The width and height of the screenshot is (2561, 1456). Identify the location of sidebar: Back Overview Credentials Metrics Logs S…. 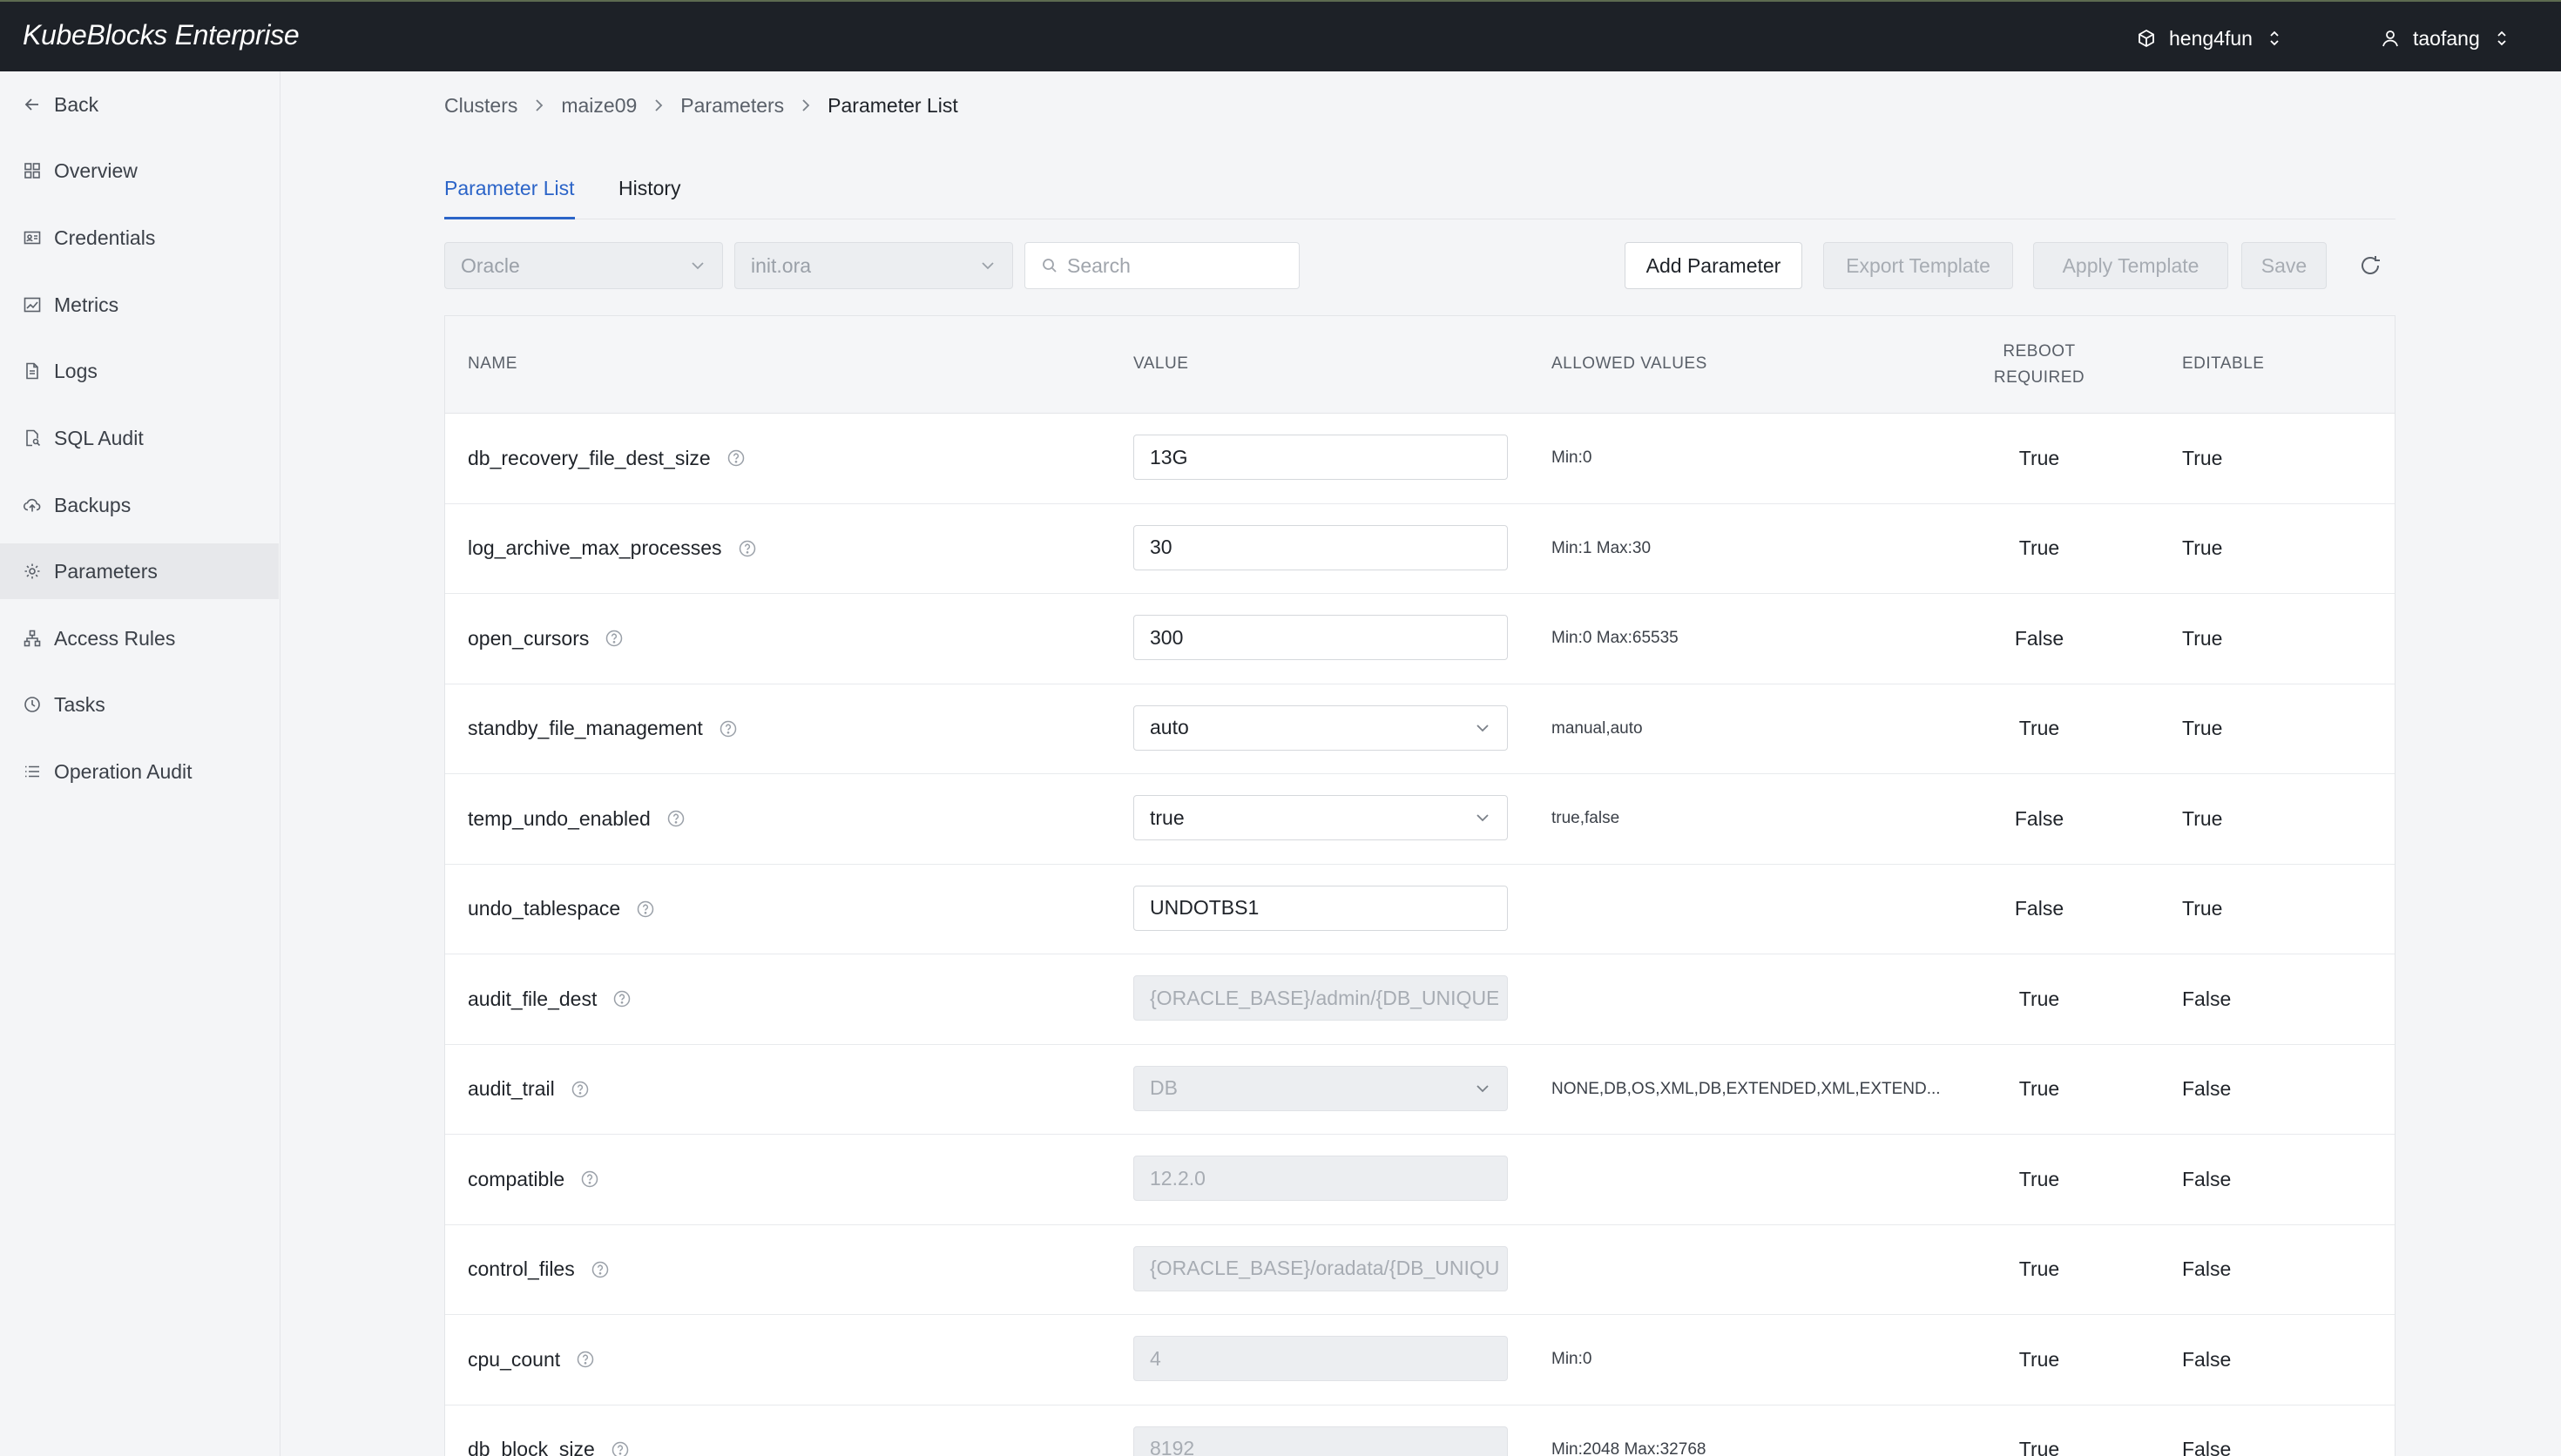
(140, 763).